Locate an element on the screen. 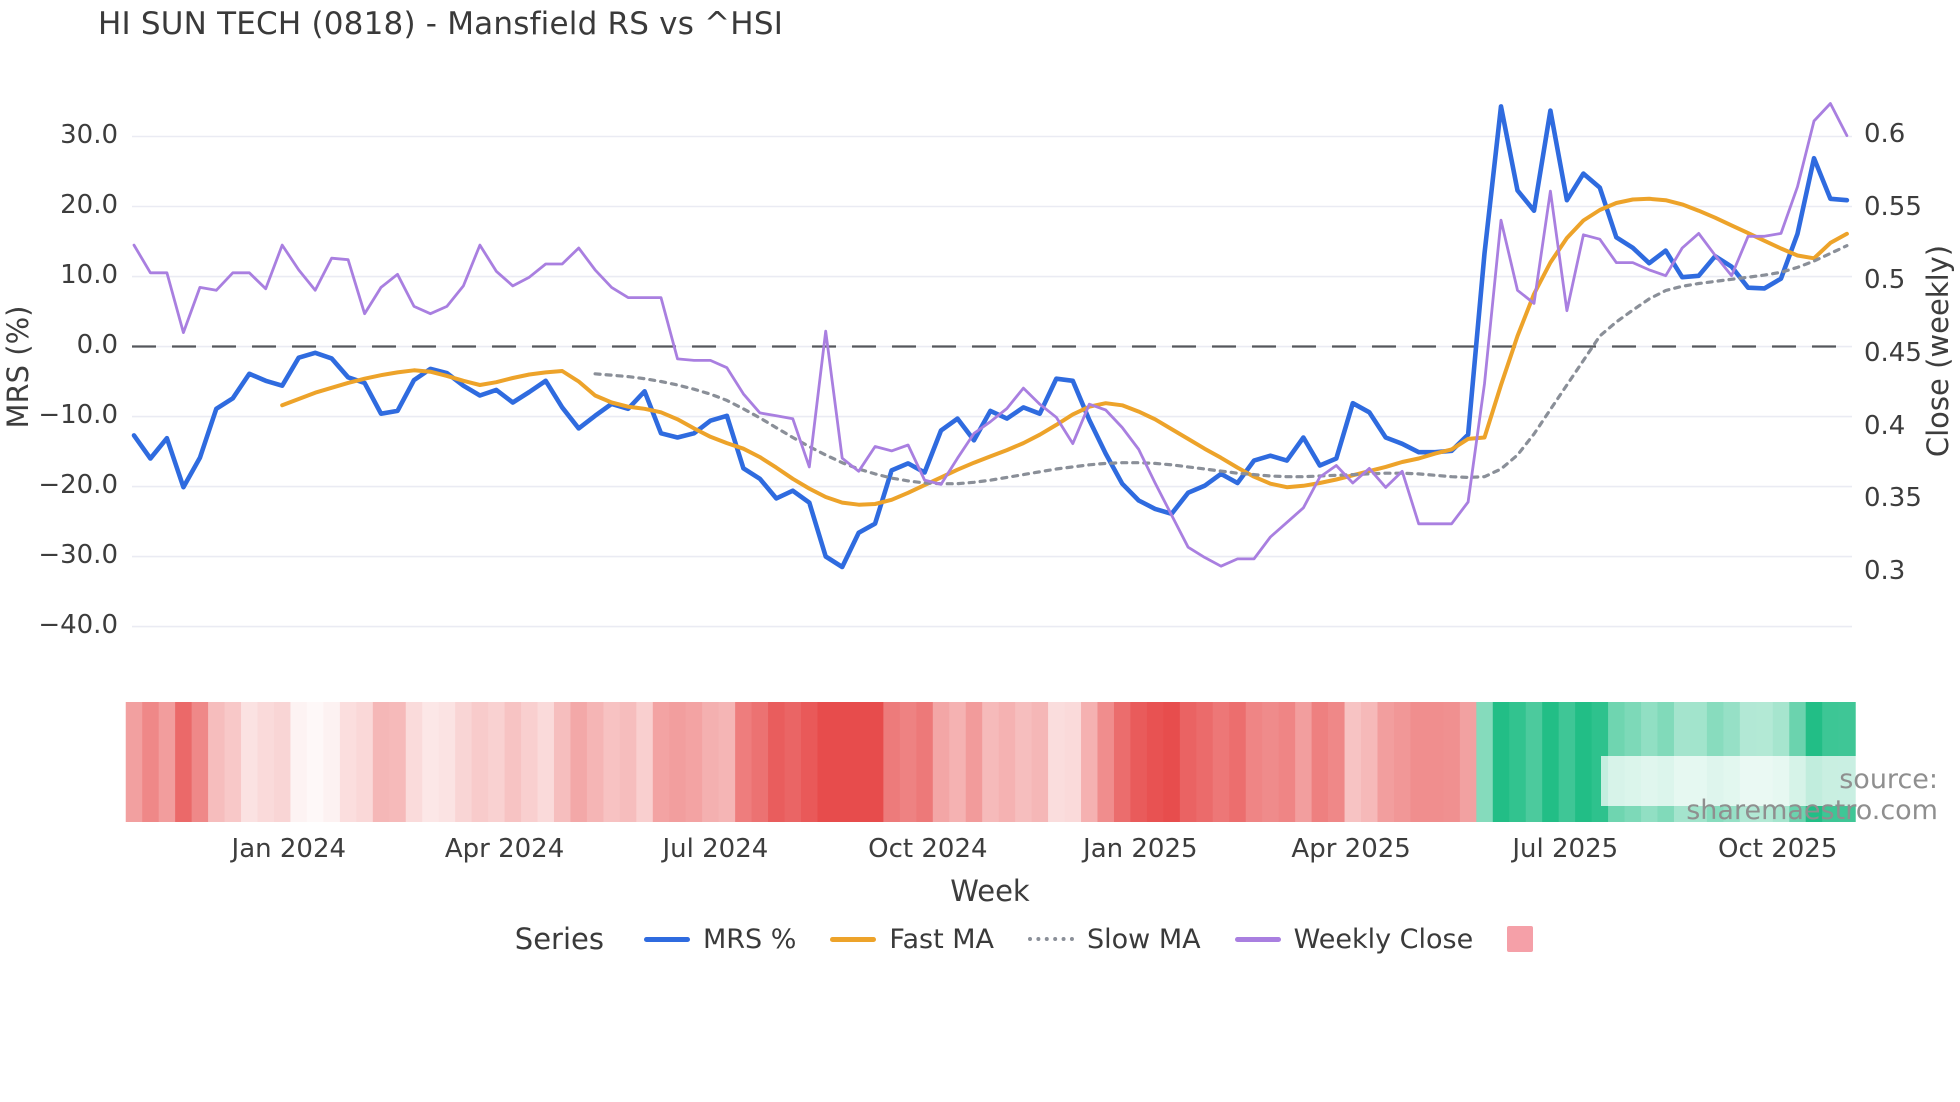 The height and width of the screenshot is (1102, 1960). right-axis-tick: 0.5 is located at coordinates (1885, 279).